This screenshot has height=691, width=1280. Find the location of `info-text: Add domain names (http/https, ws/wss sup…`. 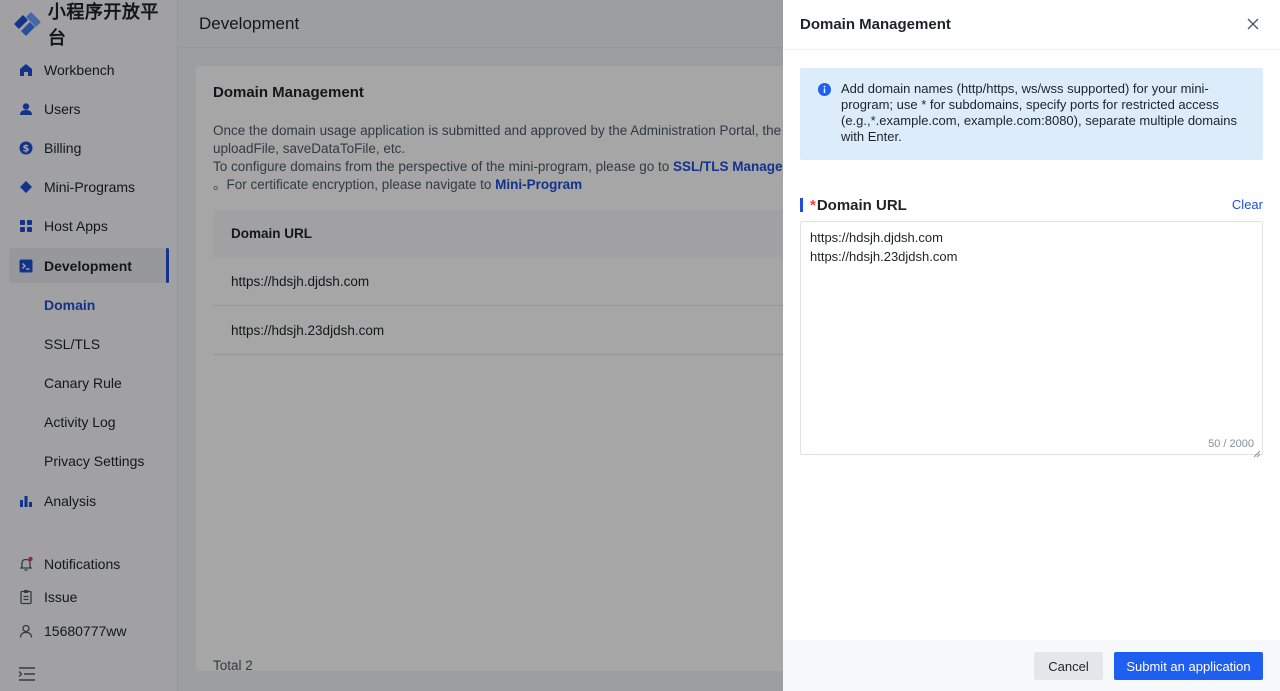

info-text: Add domain names (http/https, ws/wss sup… is located at coordinates (1039, 112).